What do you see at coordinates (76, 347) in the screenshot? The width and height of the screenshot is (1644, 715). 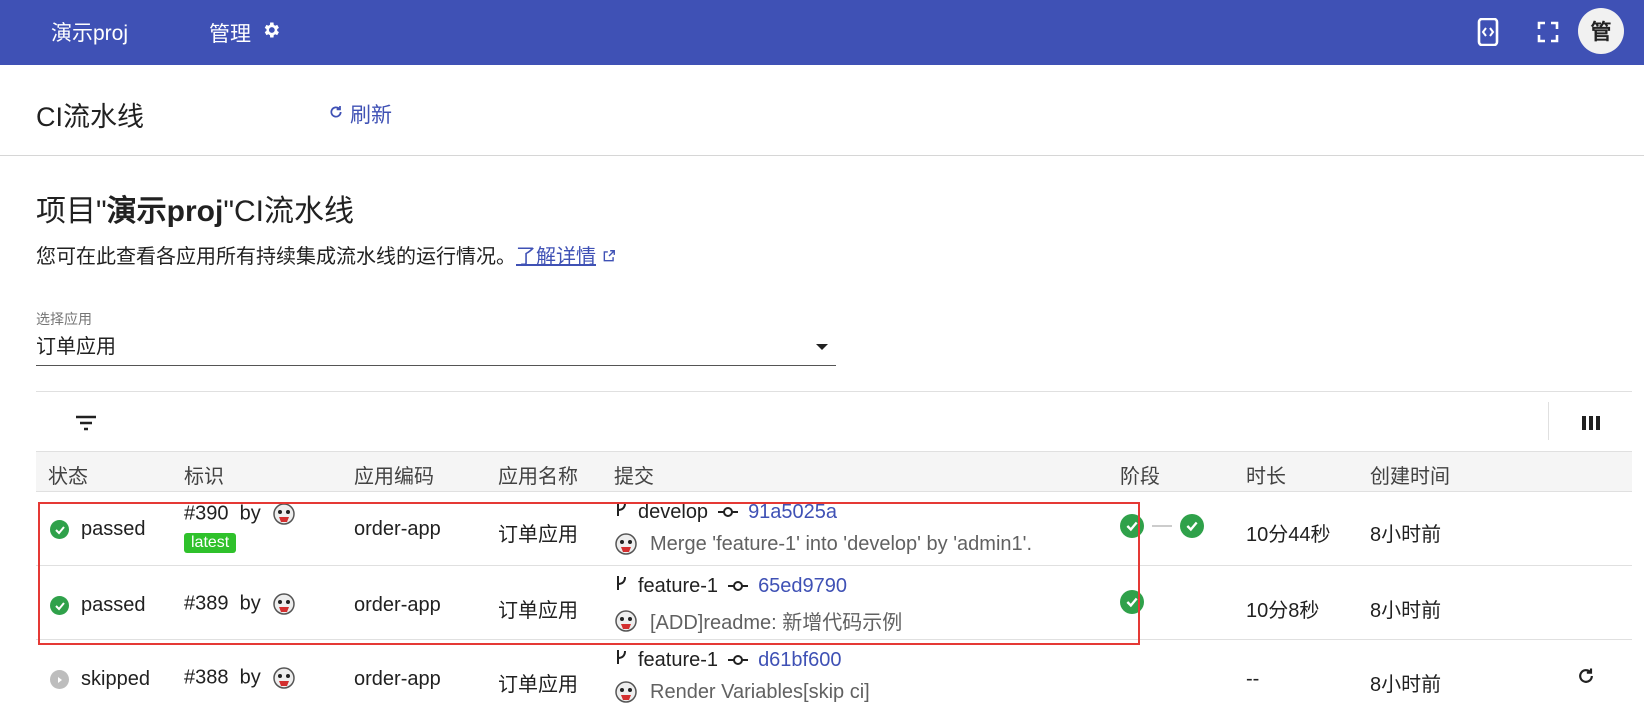 I see `app-select-value: 订单应用` at bounding box center [76, 347].